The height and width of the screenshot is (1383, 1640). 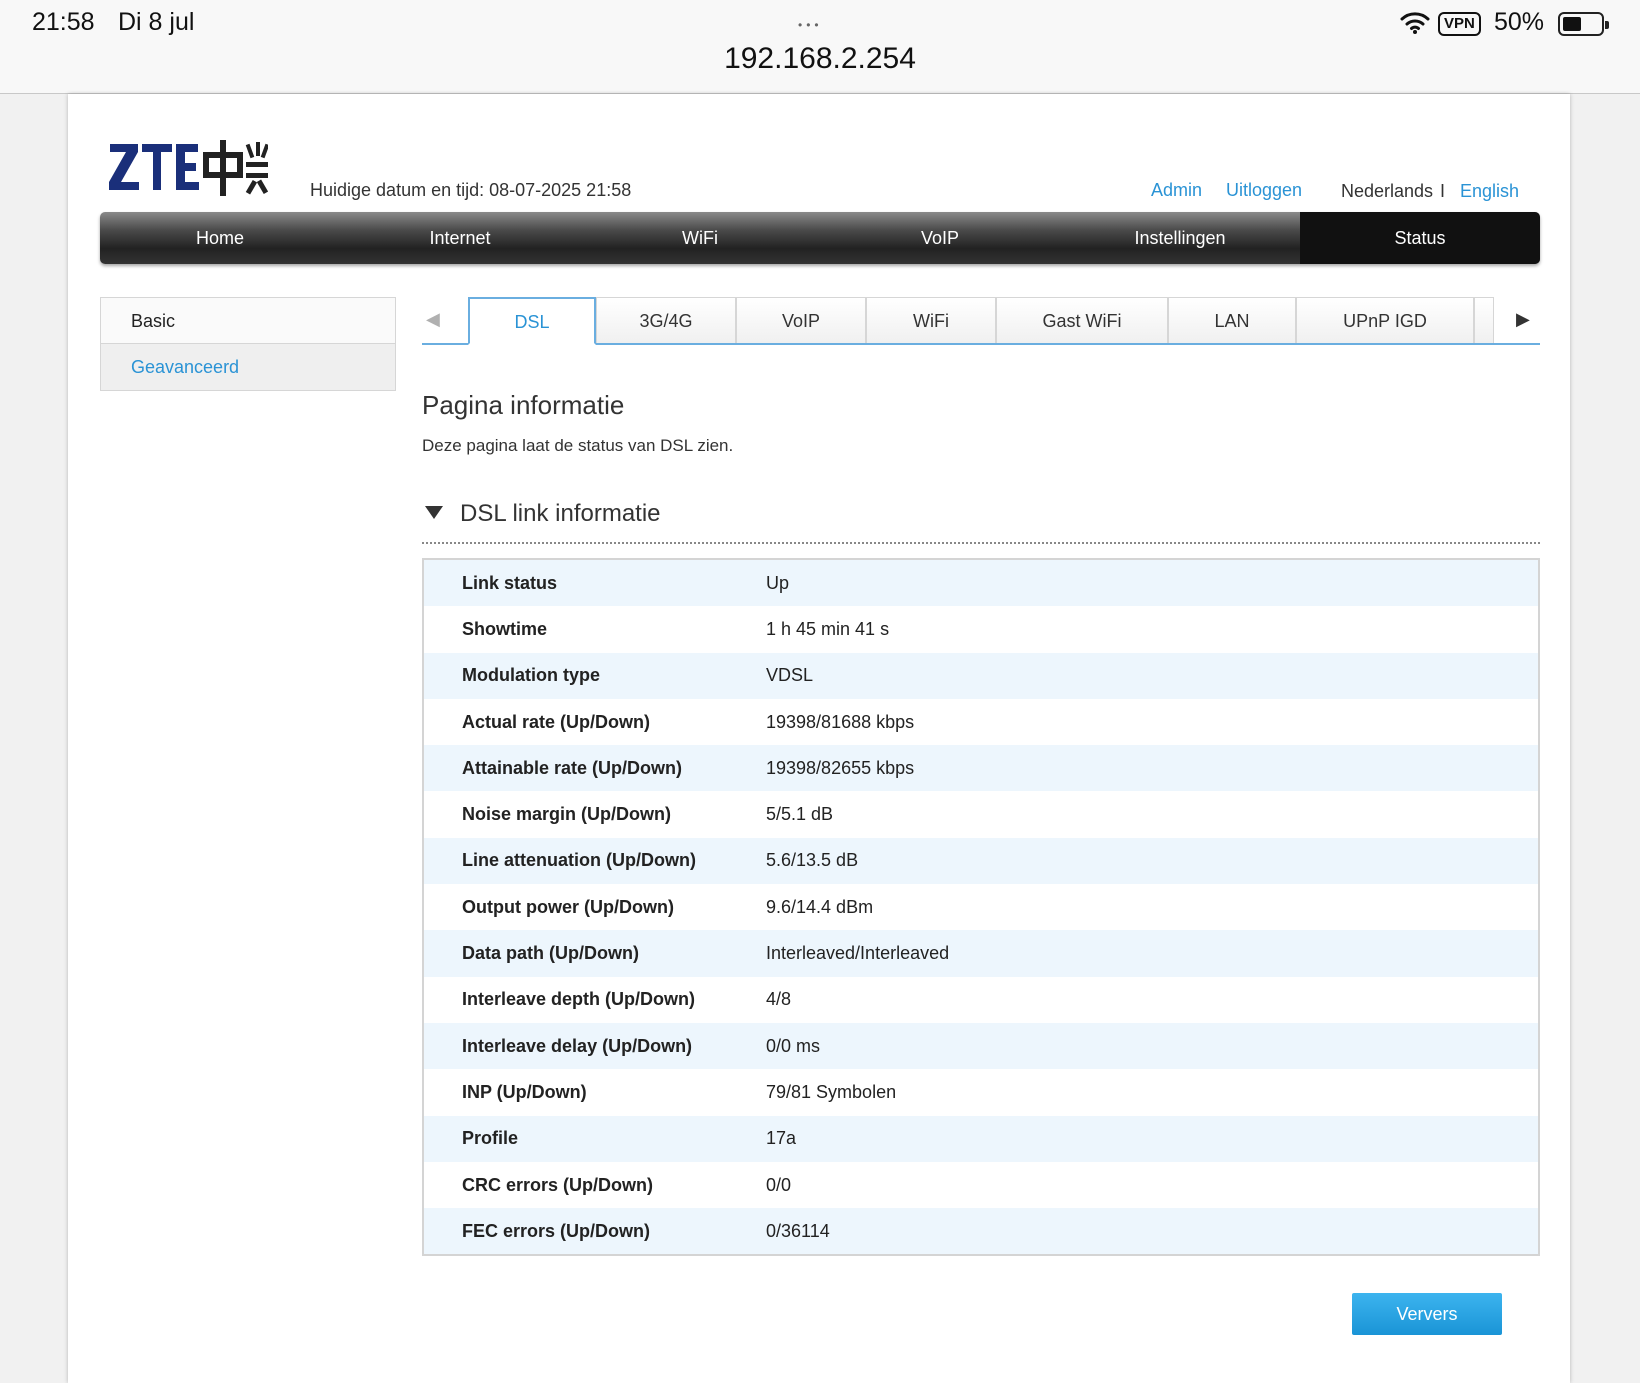 I want to click on table-row: Actual rate (Up/Down) 19398/81688 kbps, so click(x=981, y=722).